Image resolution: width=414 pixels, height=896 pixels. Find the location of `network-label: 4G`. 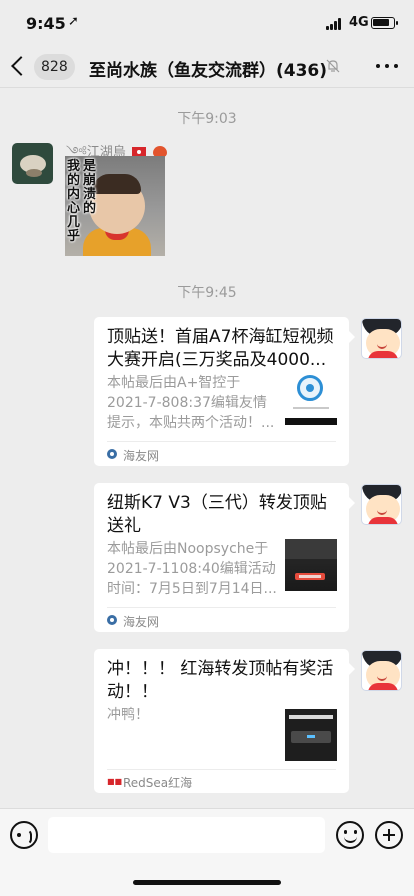

network-label: 4G is located at coordinates (359, 22).